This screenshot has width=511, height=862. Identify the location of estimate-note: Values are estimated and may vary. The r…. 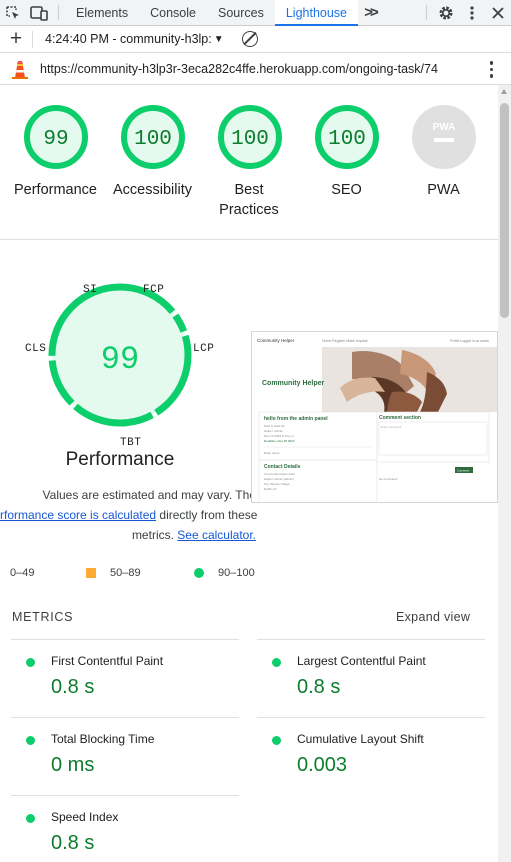
(129, 515).